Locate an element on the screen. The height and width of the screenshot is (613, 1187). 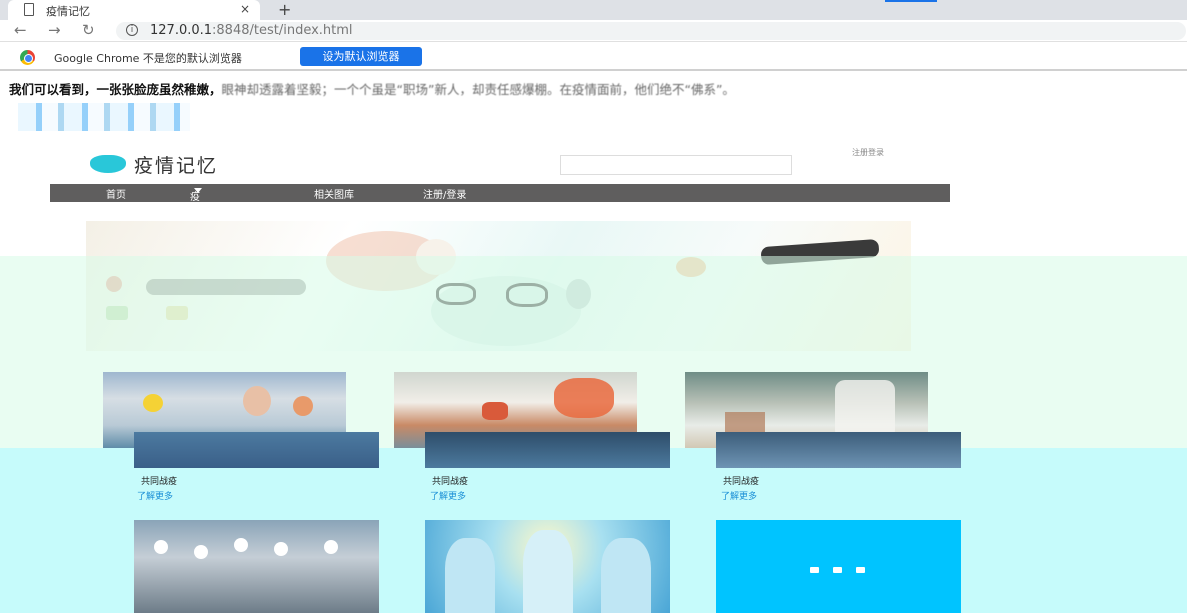
omnibox: i 127.0.0.1:8848/test/index.html is located at coordinates (651, 31).